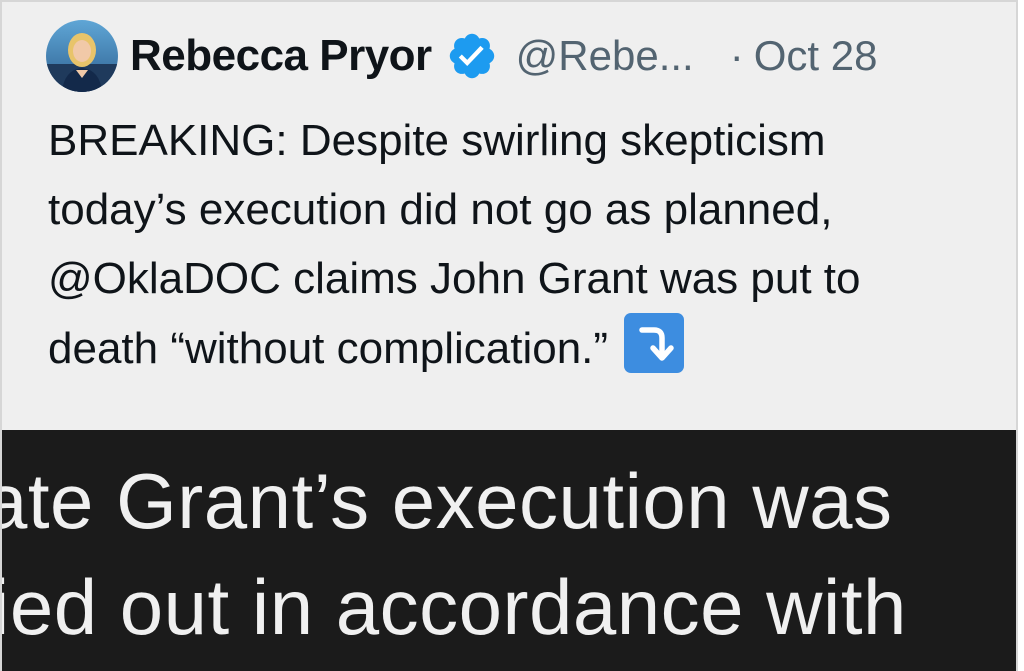  I want to click on media-text-line: ied out in accordance with, so click(454, 607).